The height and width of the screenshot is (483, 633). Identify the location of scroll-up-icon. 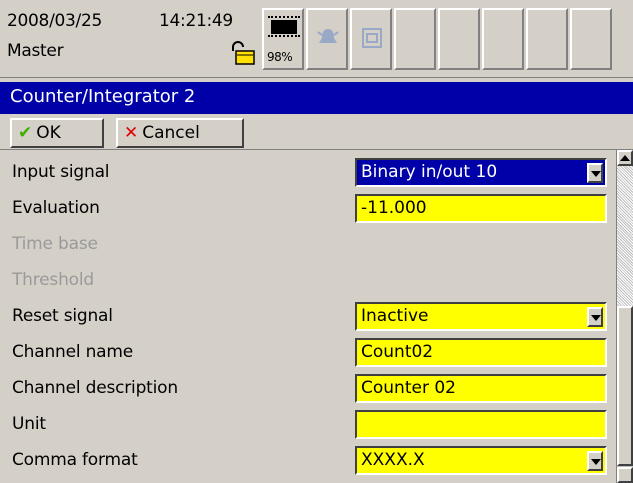
(625, 158).